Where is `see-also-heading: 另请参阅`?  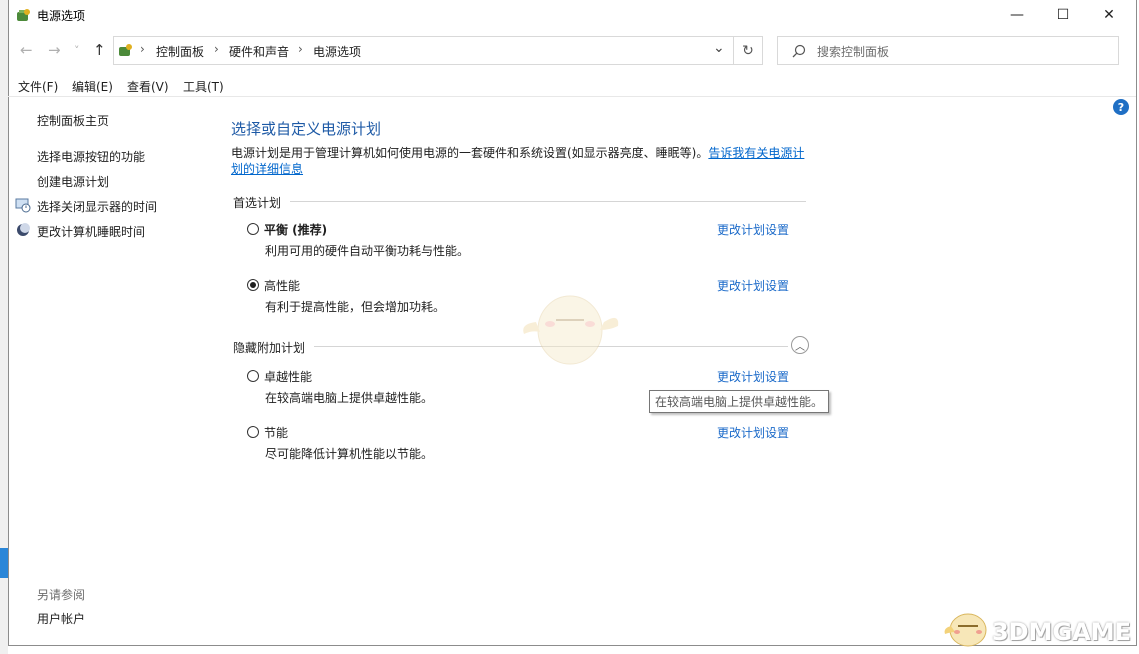 see-also-heading: 另请参阅 is located at coordinates (61, 595).